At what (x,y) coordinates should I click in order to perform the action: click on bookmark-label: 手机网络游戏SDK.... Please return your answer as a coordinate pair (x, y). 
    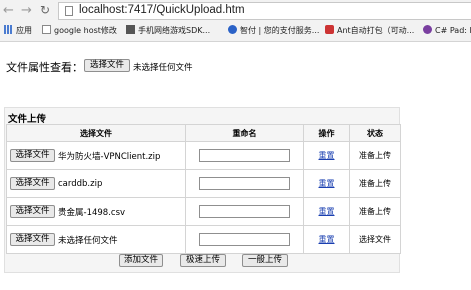
    Looking at the image, I should click on (174, 30).